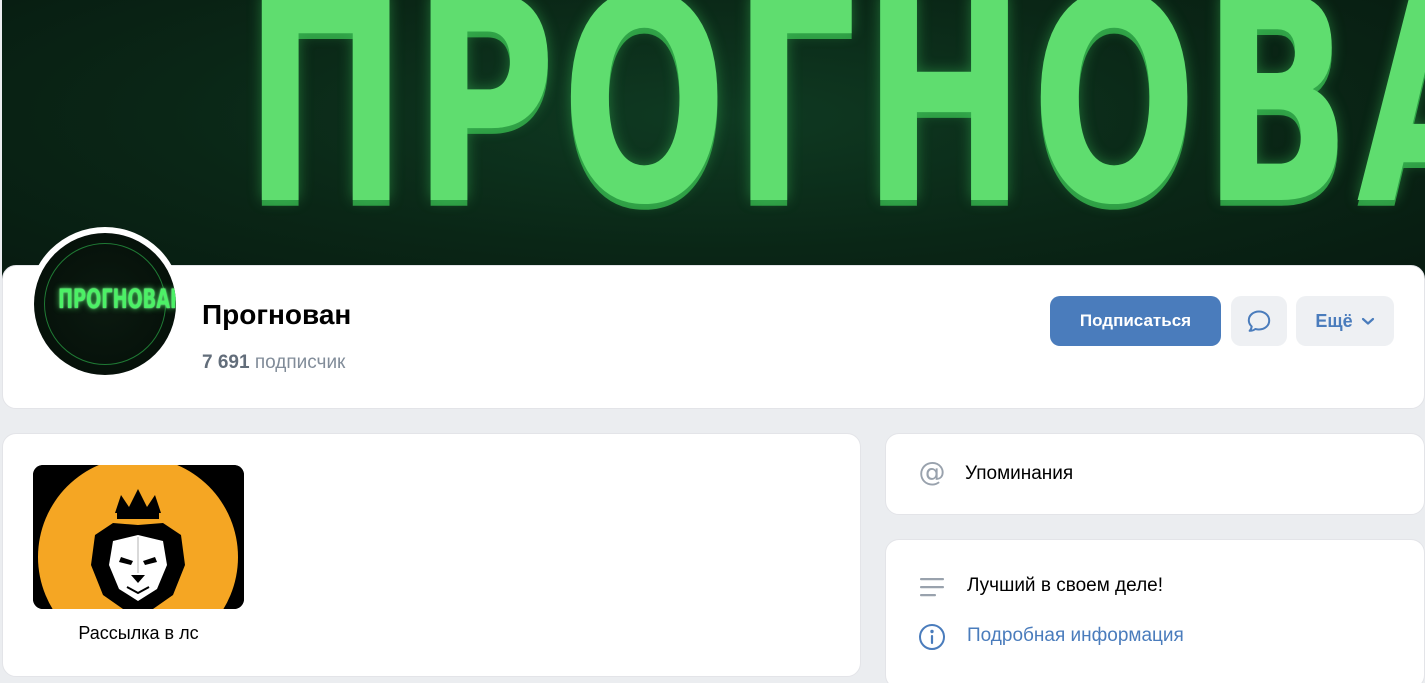 This screenshot has width=1425, height=683. What do you see at coordinates (932, 637) in the screenshot?
I see `info-icon` at bounding box center [932, 637].